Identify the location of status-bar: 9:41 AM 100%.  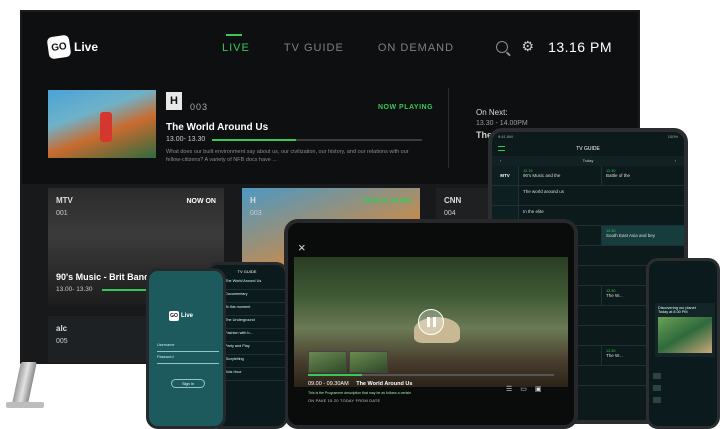
(588, 137).